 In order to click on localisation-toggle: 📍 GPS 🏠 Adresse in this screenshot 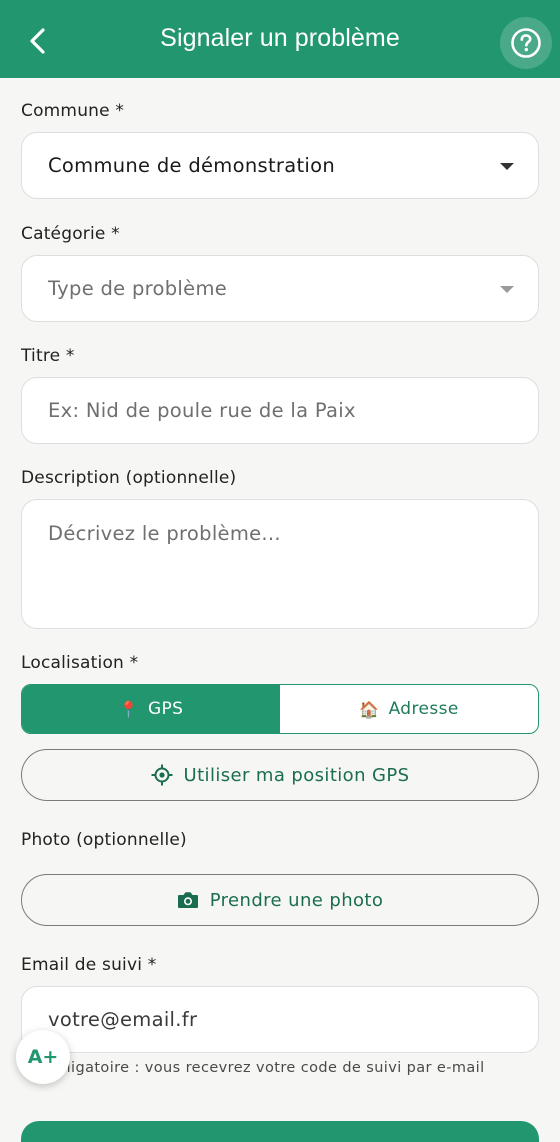, I will do `click(280, 709)`.